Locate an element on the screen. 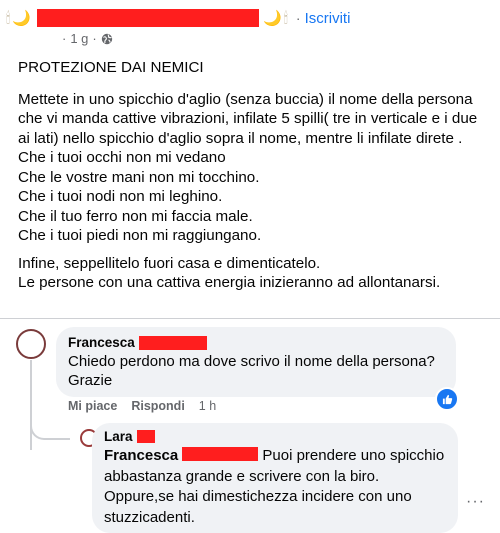  like-reaction-icon is located at coordinates (447, 399).